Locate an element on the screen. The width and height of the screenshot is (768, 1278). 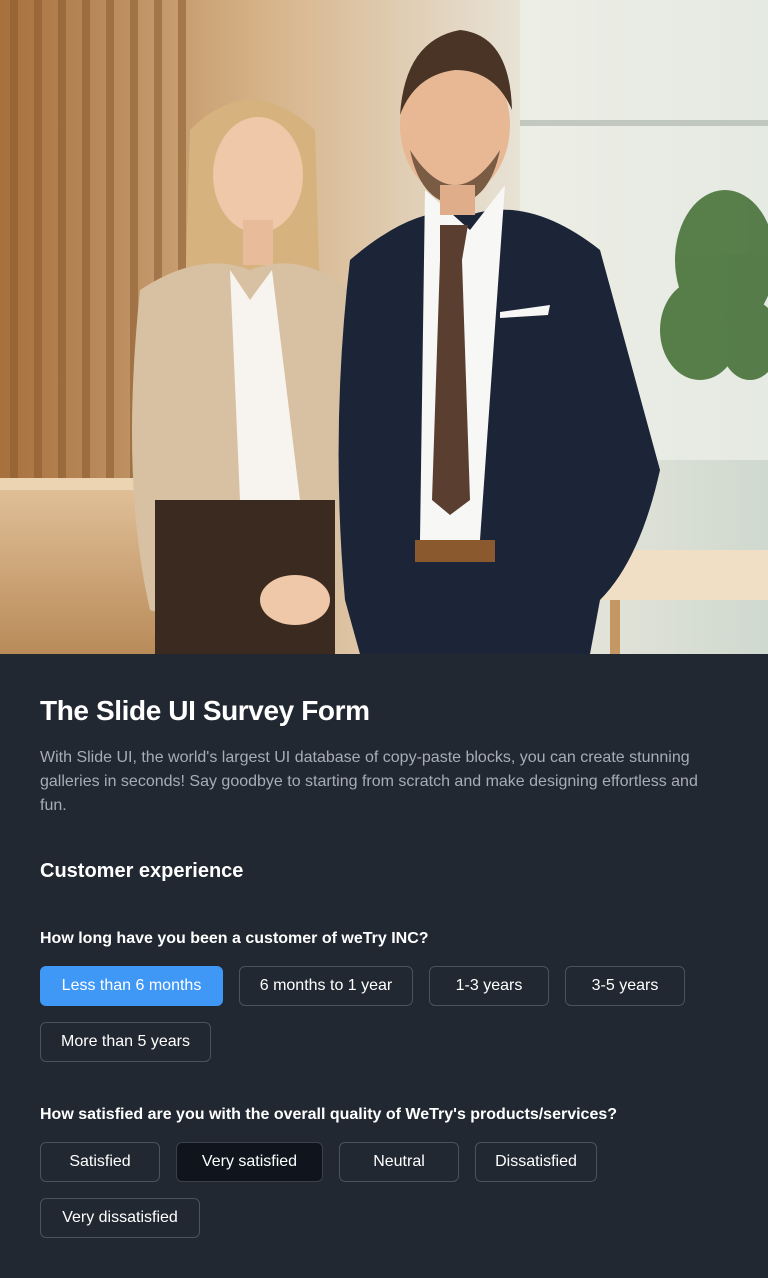
option-neutral: Neutral is located at coordinates (399, 1162).